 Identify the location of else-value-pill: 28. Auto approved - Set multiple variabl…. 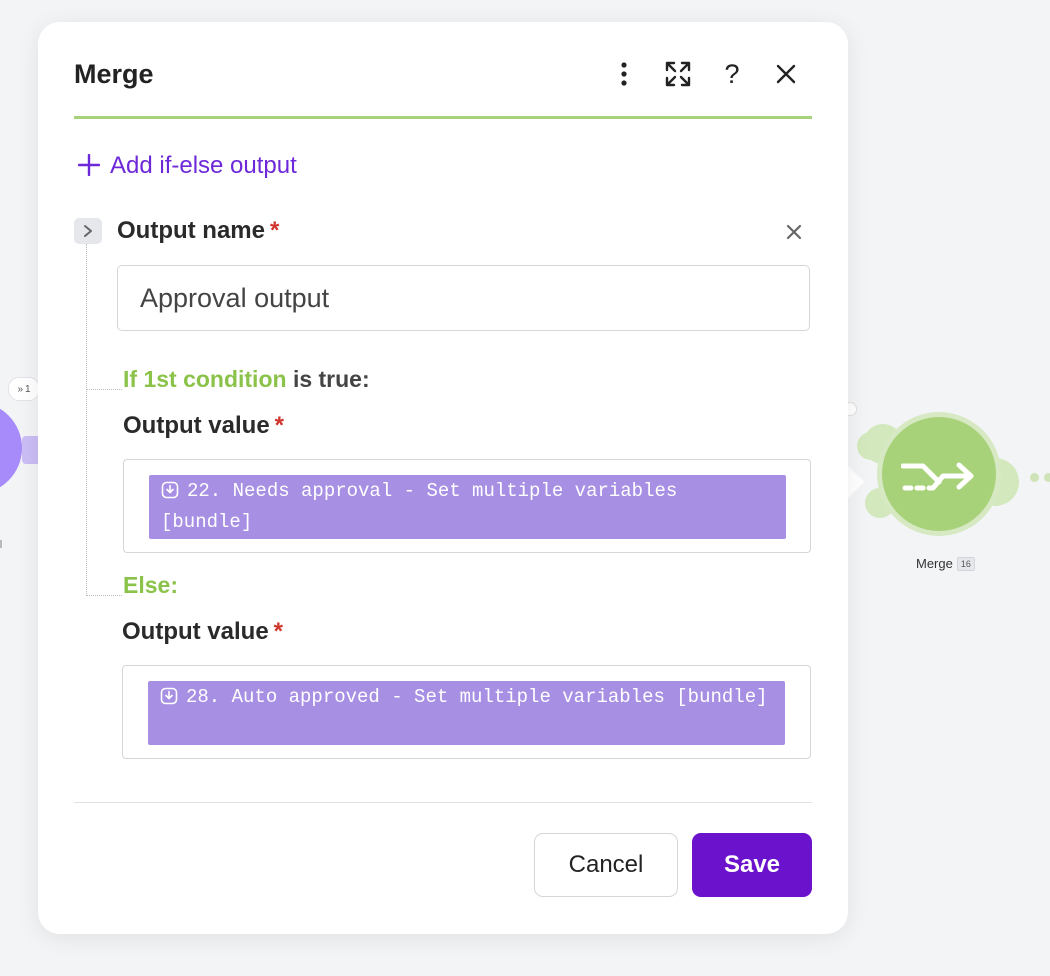
(466, 713).